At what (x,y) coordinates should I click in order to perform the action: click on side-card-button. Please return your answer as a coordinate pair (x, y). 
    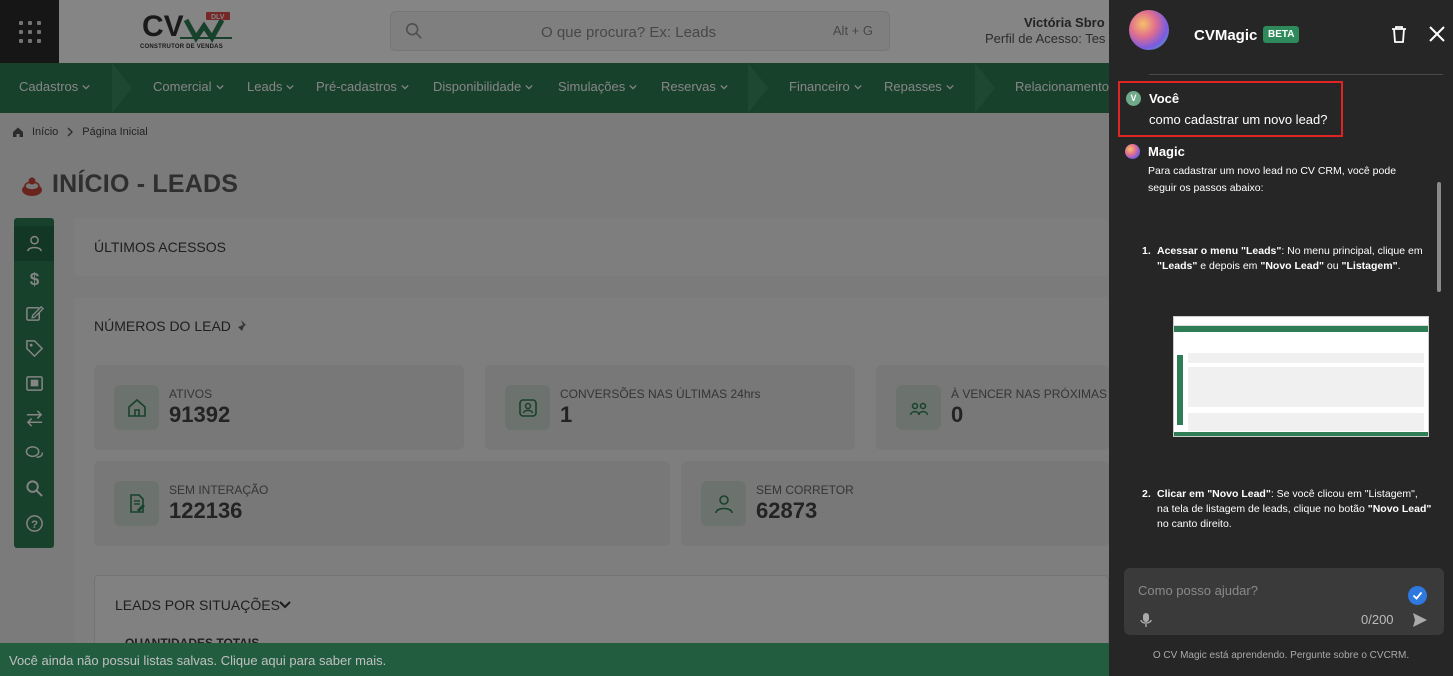
    Looking at the image, I should click on (34, 383).